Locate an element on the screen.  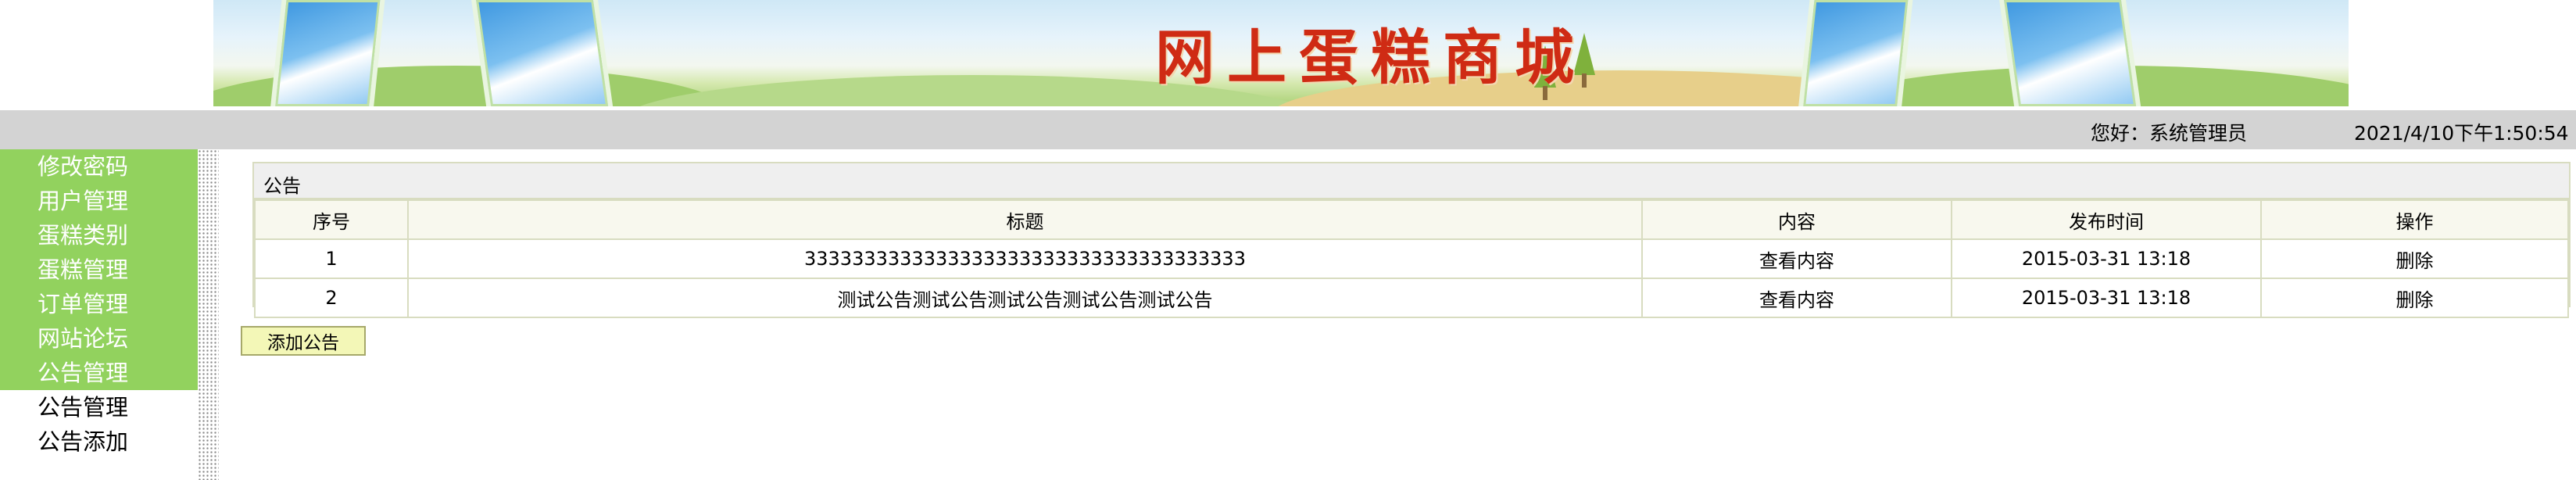
site-title: 网上蛋糕商城 is located at coordinates (1371, 57).